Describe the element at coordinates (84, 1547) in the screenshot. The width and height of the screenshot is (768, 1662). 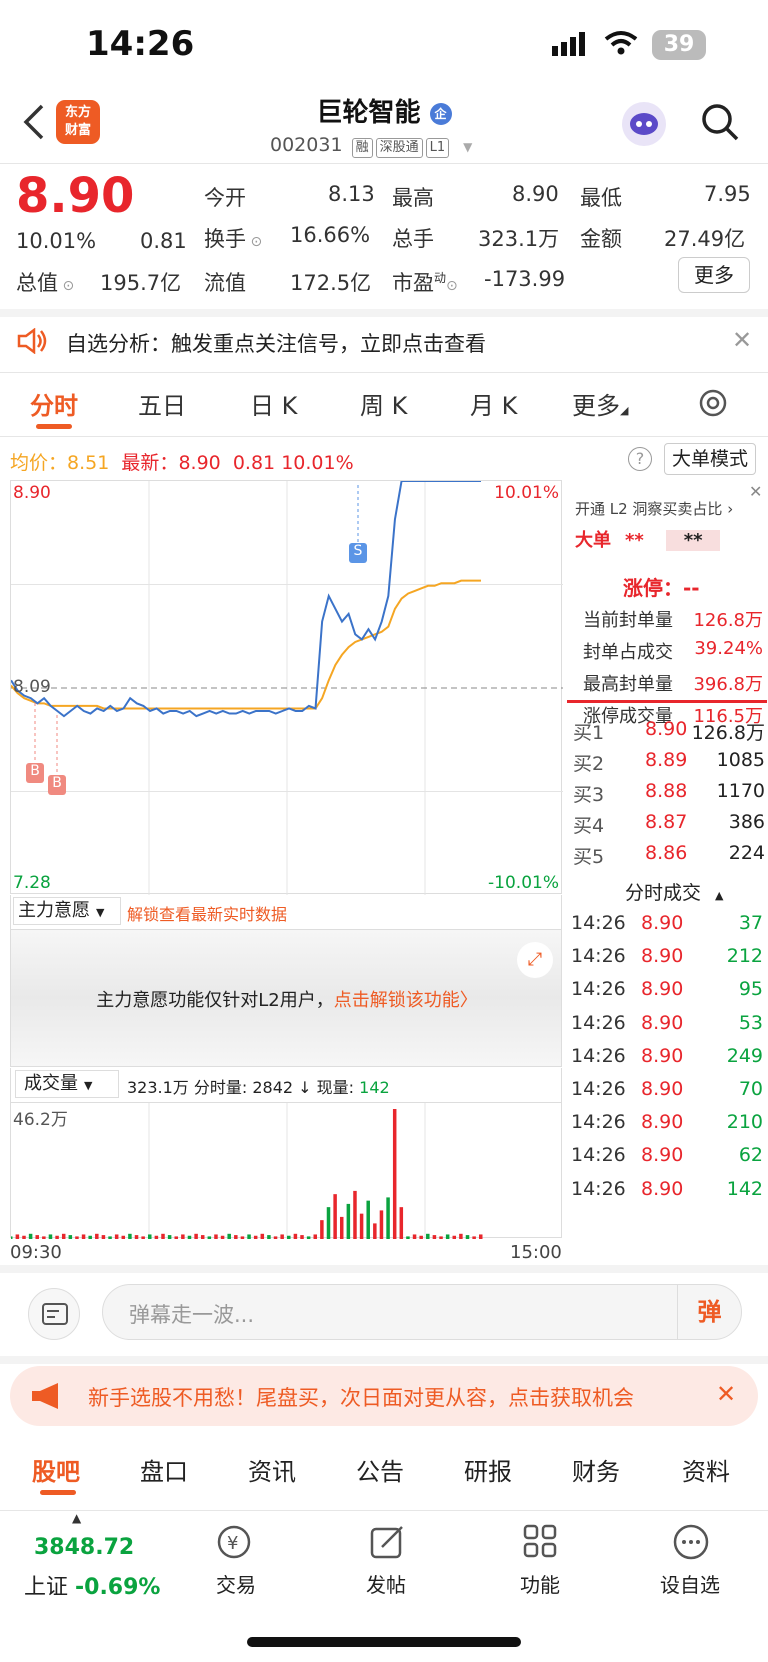
I see `index-value: 3848.72` at that location.